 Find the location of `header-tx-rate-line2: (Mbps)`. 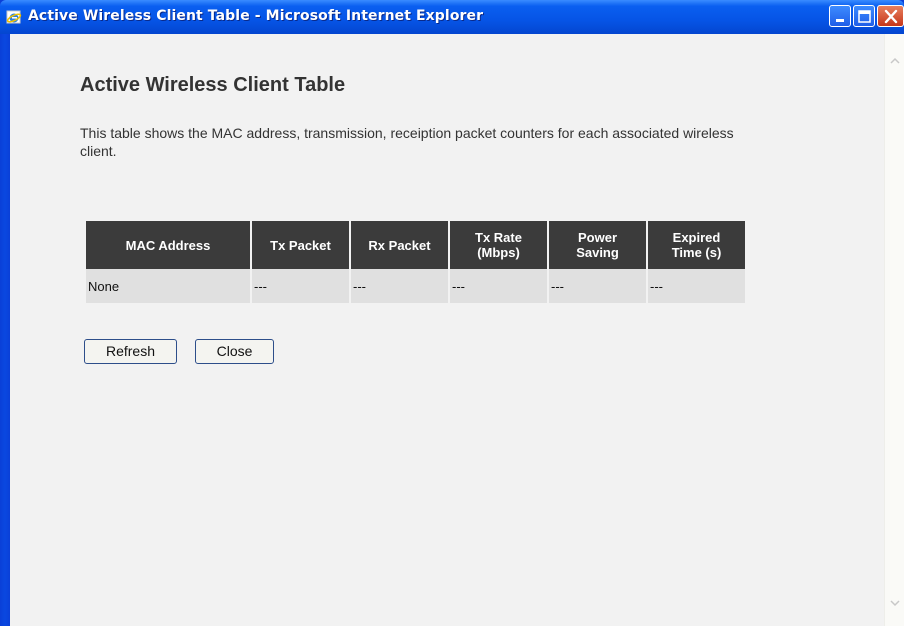

header-tx-rate-line2: (Mbps) is located at coordinates (498, 252).